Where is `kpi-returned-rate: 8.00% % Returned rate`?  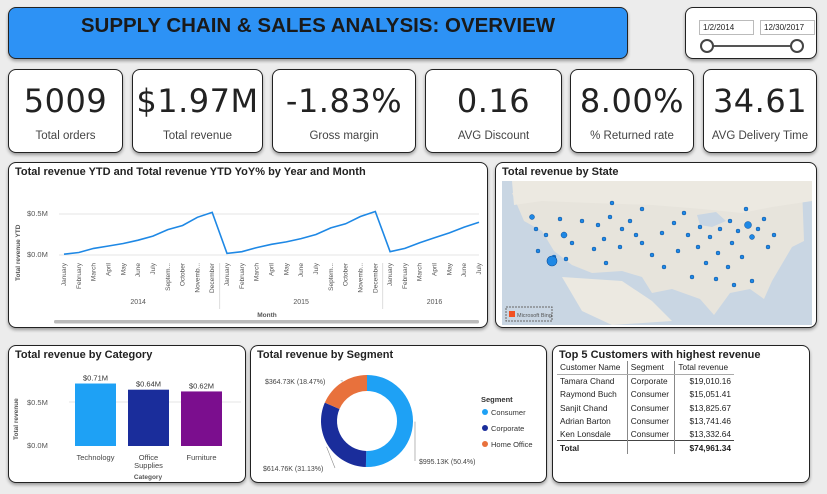
kpi-returned-rate: 8.00% % Returned rate is located at coordinates (632, 111).